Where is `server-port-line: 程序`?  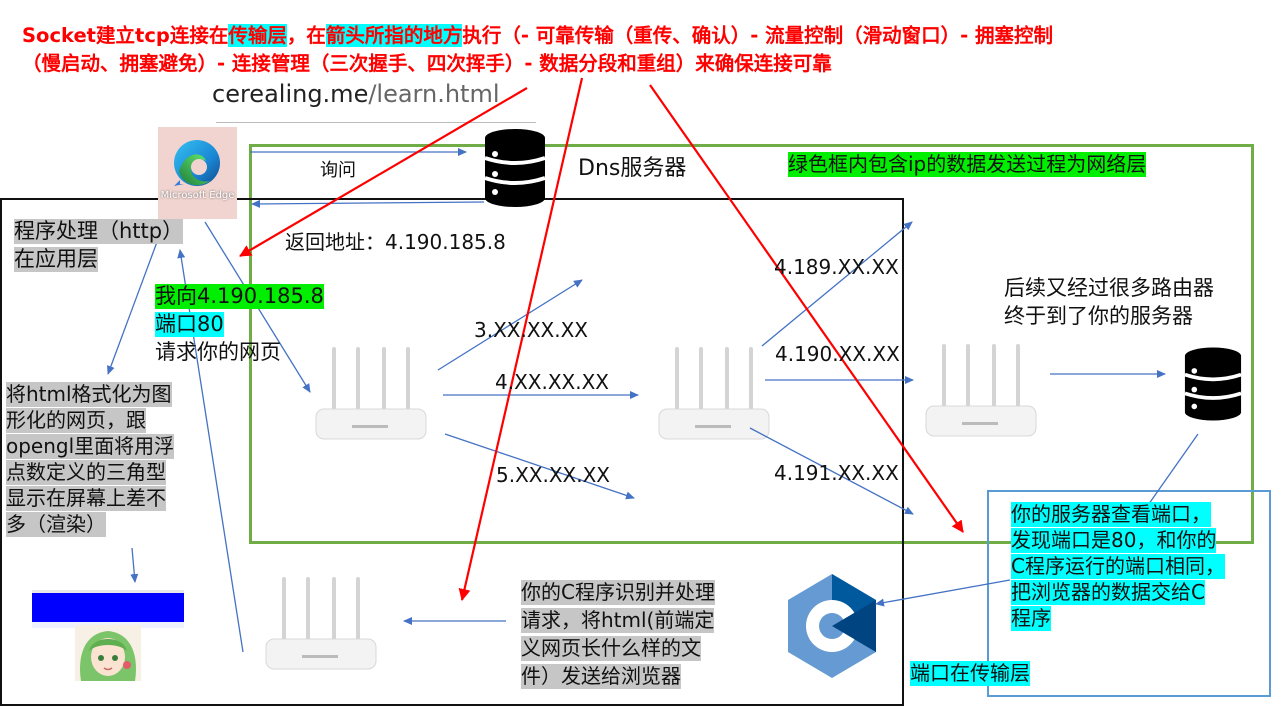 server-port-line: 程序 is located at coordinates (1031, 618).